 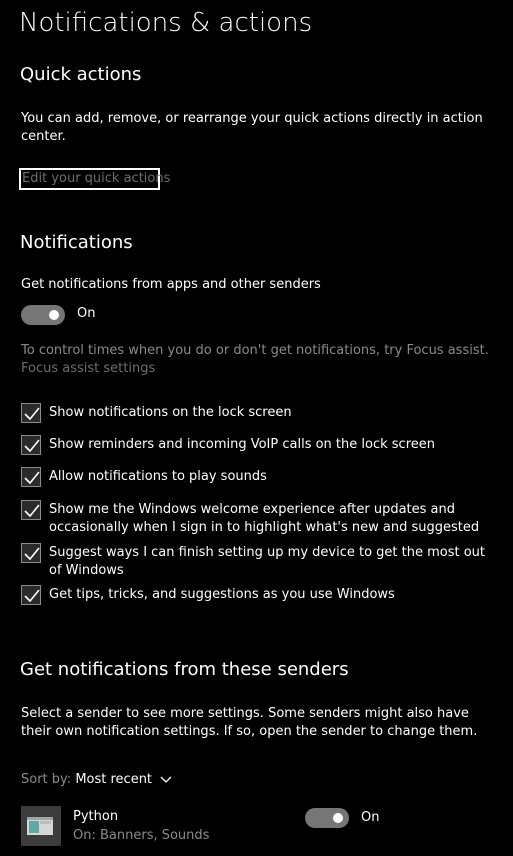 What do you see at coordinates (43, 315) in the screenshot?
I see `notifications-toggle` at bounding box center [43, 315].